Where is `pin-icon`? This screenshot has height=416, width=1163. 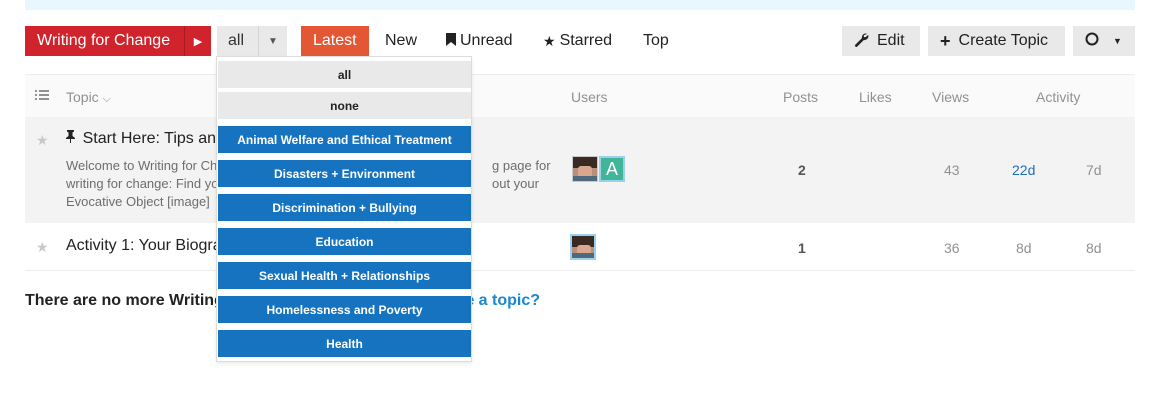
pin-icon is located at coordinates (72, 138).